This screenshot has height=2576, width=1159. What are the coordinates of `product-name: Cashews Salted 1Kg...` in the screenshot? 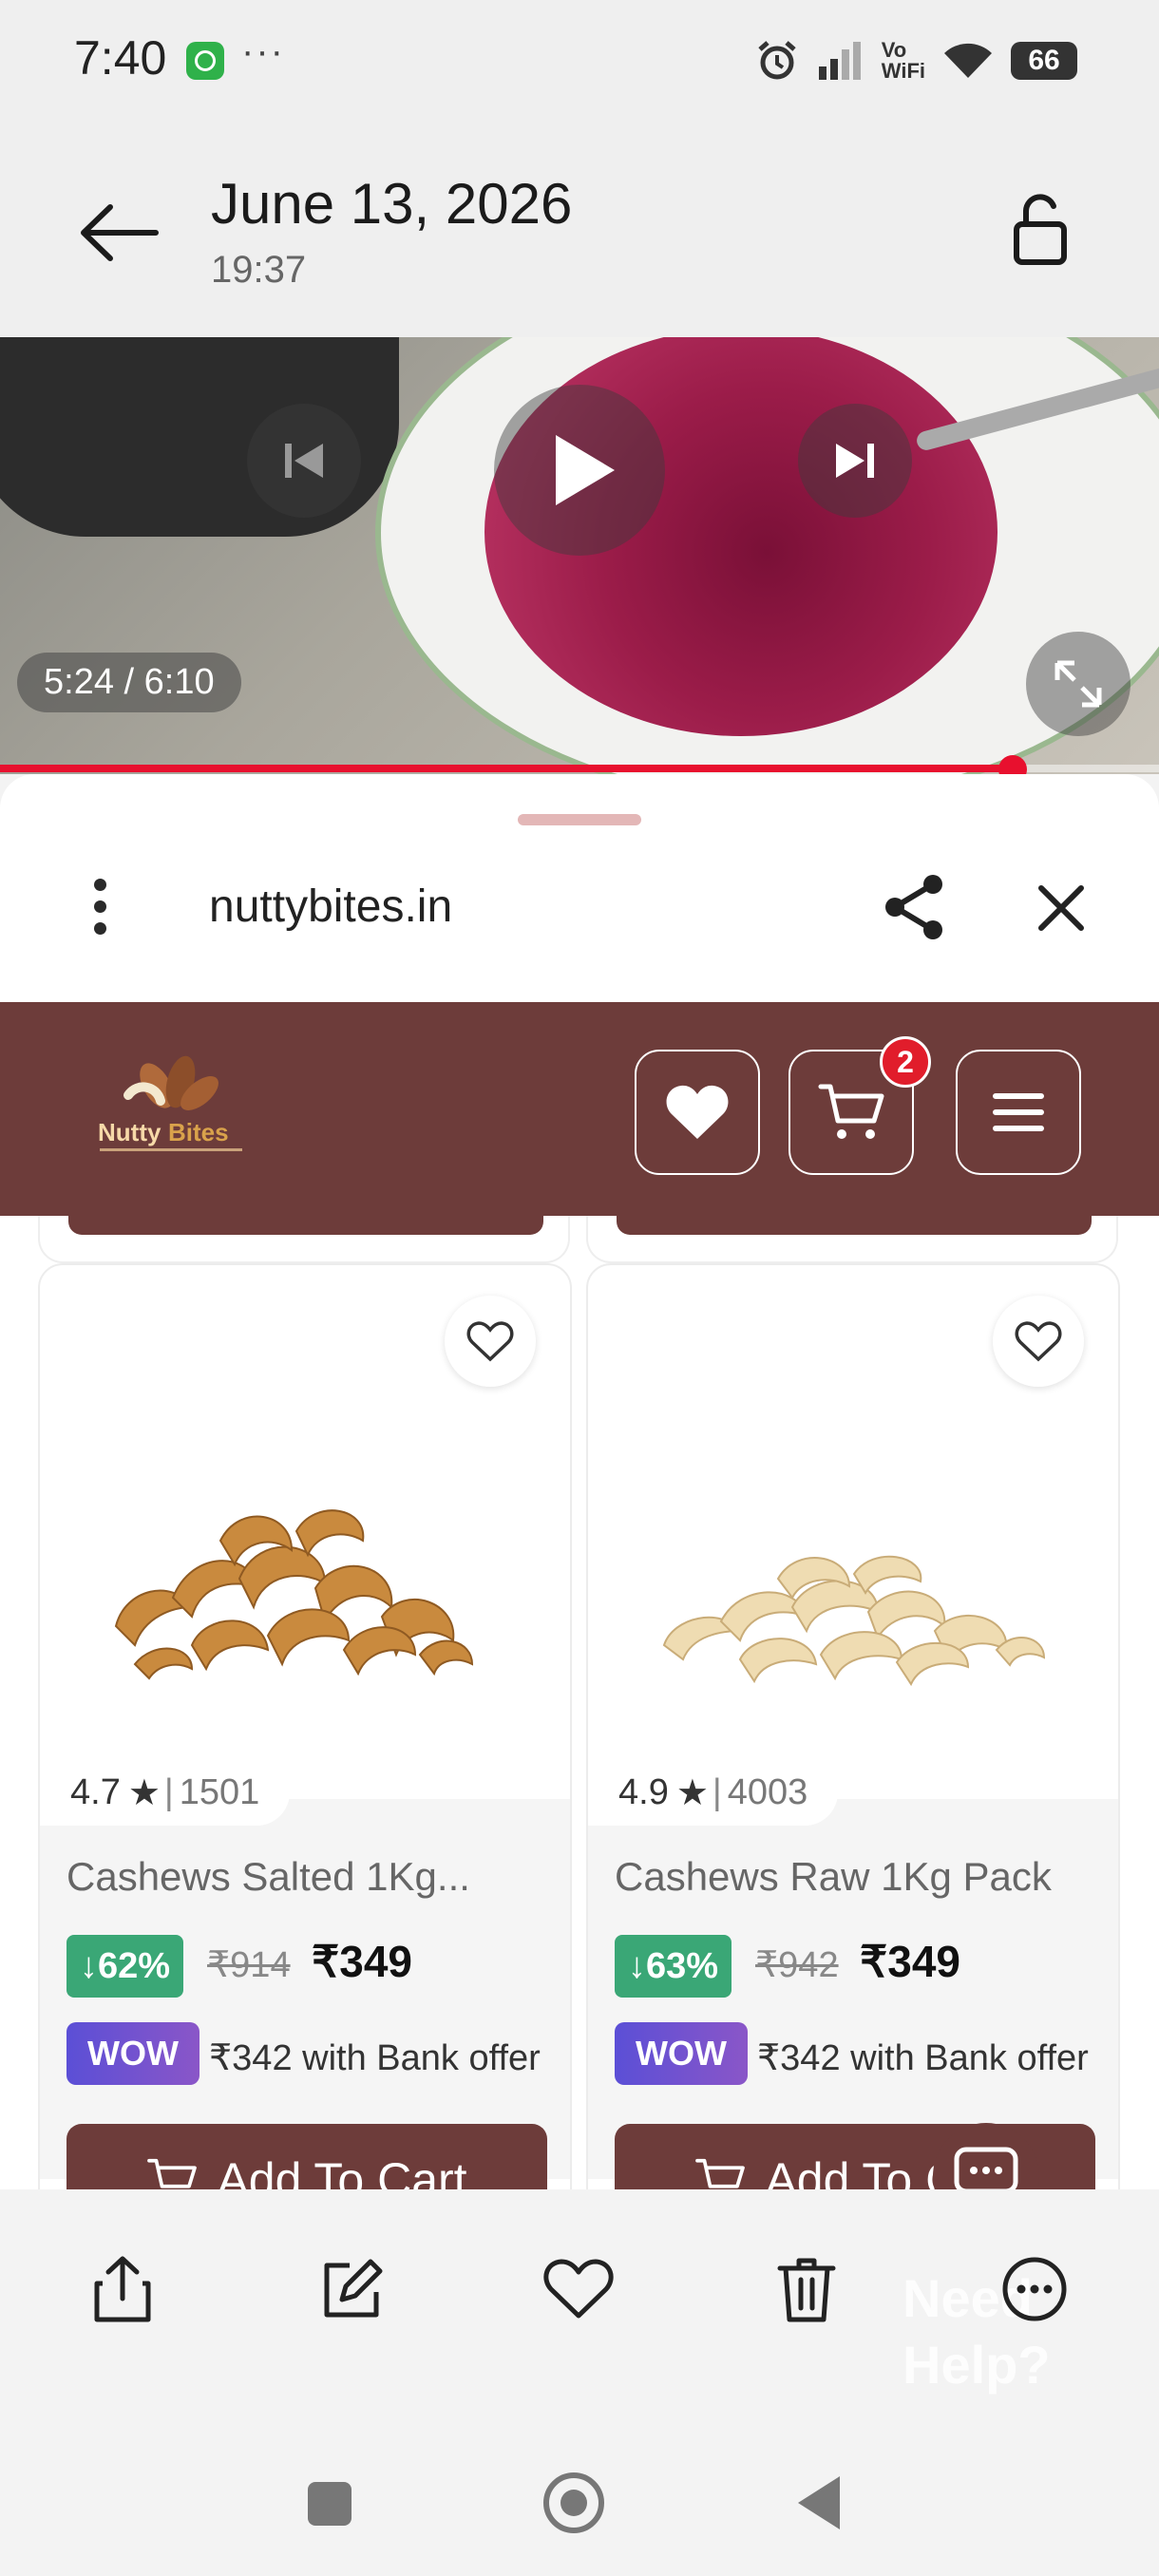 It's located at (268, 1877).